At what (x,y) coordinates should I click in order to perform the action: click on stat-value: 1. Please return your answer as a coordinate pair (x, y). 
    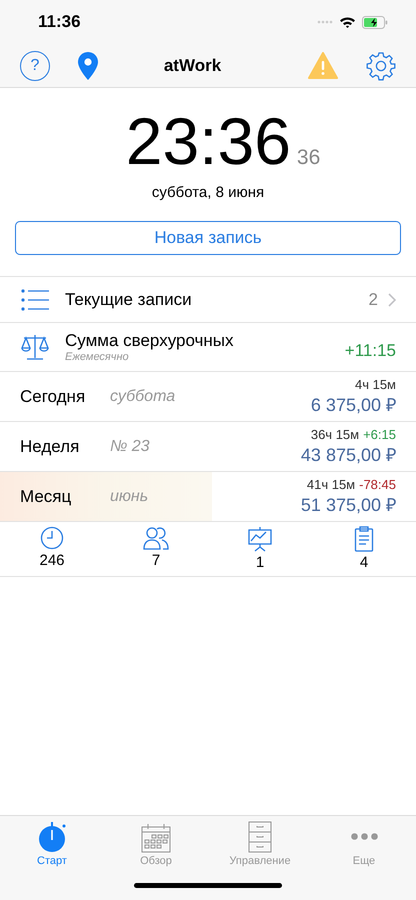
    Looking at the image, I should click on (260, 562).